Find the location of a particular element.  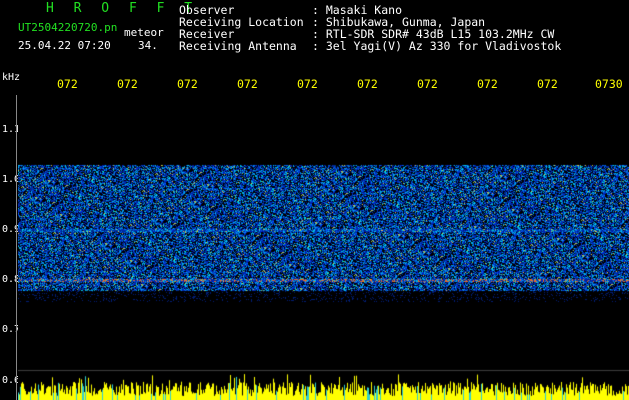

file-name: UT2504220720.pn is located at coordinates (68, 27).